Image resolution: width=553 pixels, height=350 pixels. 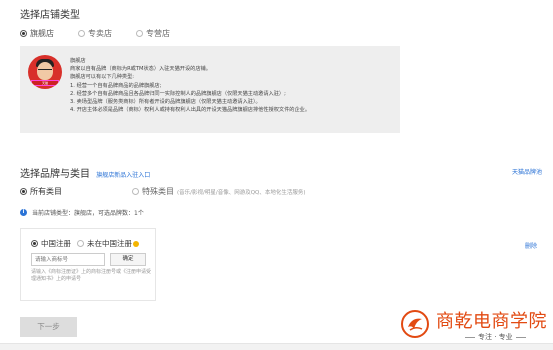 I want to click on store-type-title: 选择店铺类型, so click(x=50, y=15).